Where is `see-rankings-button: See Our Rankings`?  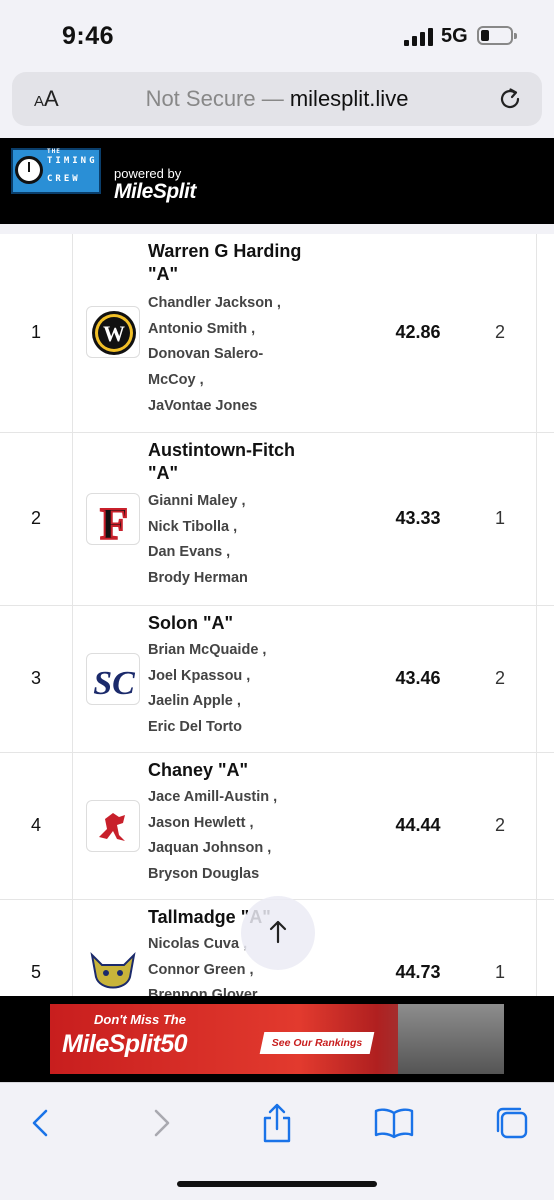
see-rankings-button: See Our Rankings is located at coordinates (317, 1043).